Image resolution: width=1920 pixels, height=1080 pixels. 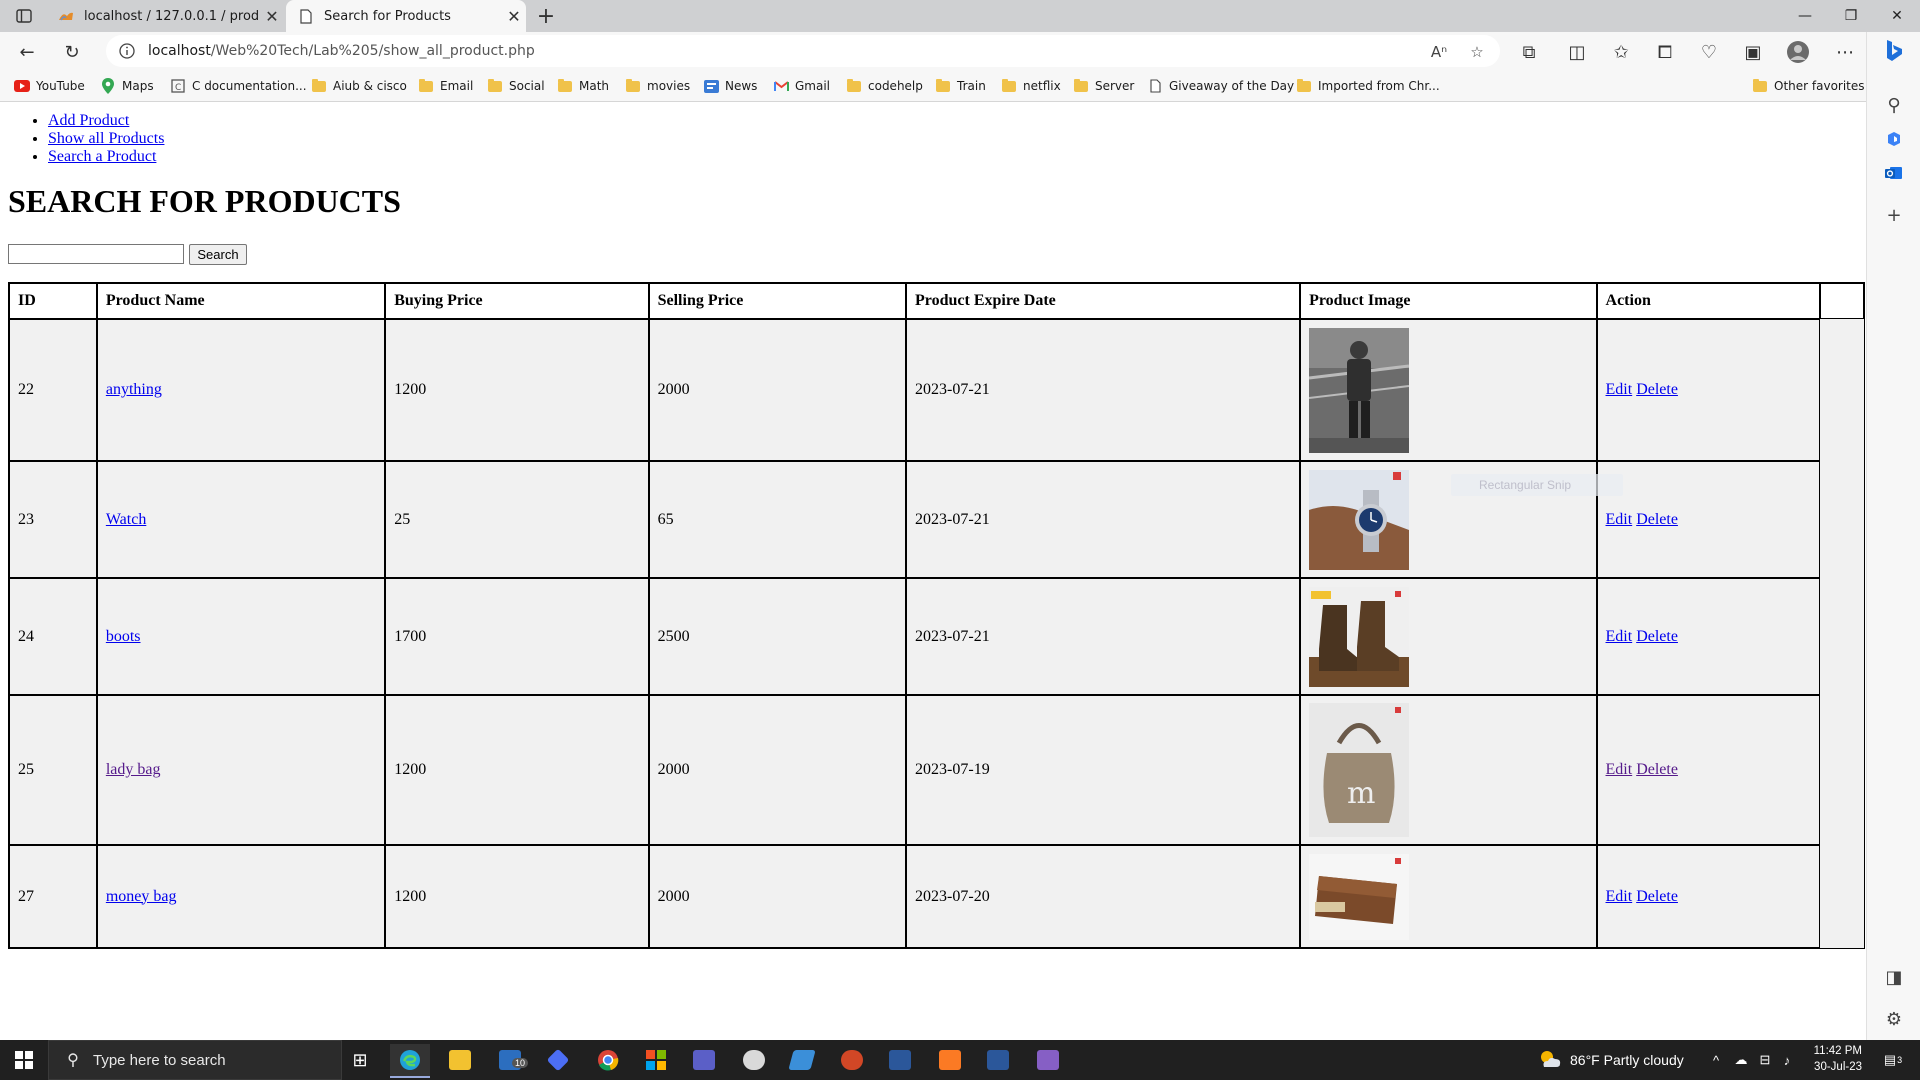 What do you see at coordinates (1611, 1060) in the screenshot?
I see `weather-widget: 86°F Partly cloudy` at bounding box center [1611, 1060].